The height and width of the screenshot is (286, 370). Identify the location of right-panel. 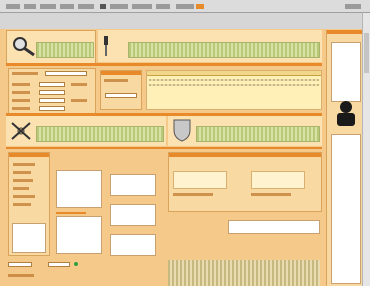
(344, 158).